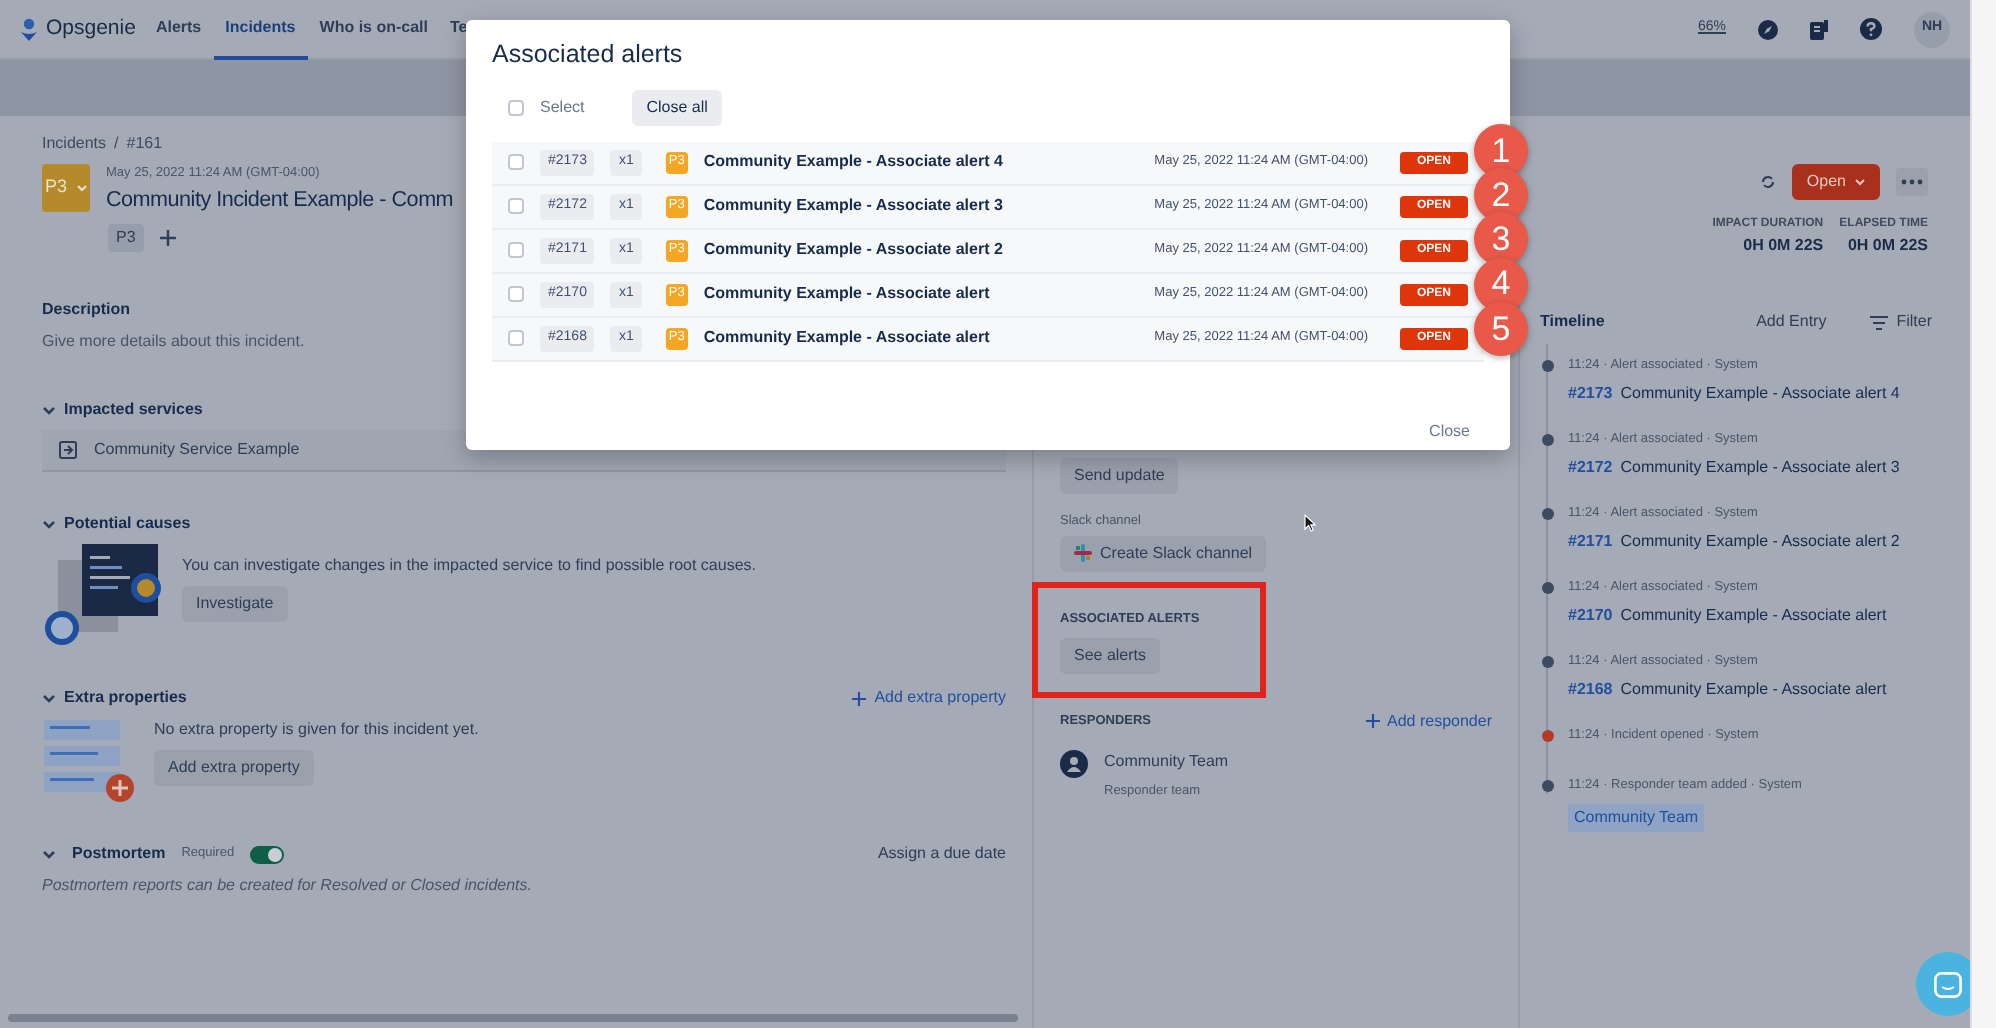 This screenshot has height=1028, width=1996. Describe the element at coordinates (126, 237) in the screenshot. I see `priority-tag: P3` at that location.